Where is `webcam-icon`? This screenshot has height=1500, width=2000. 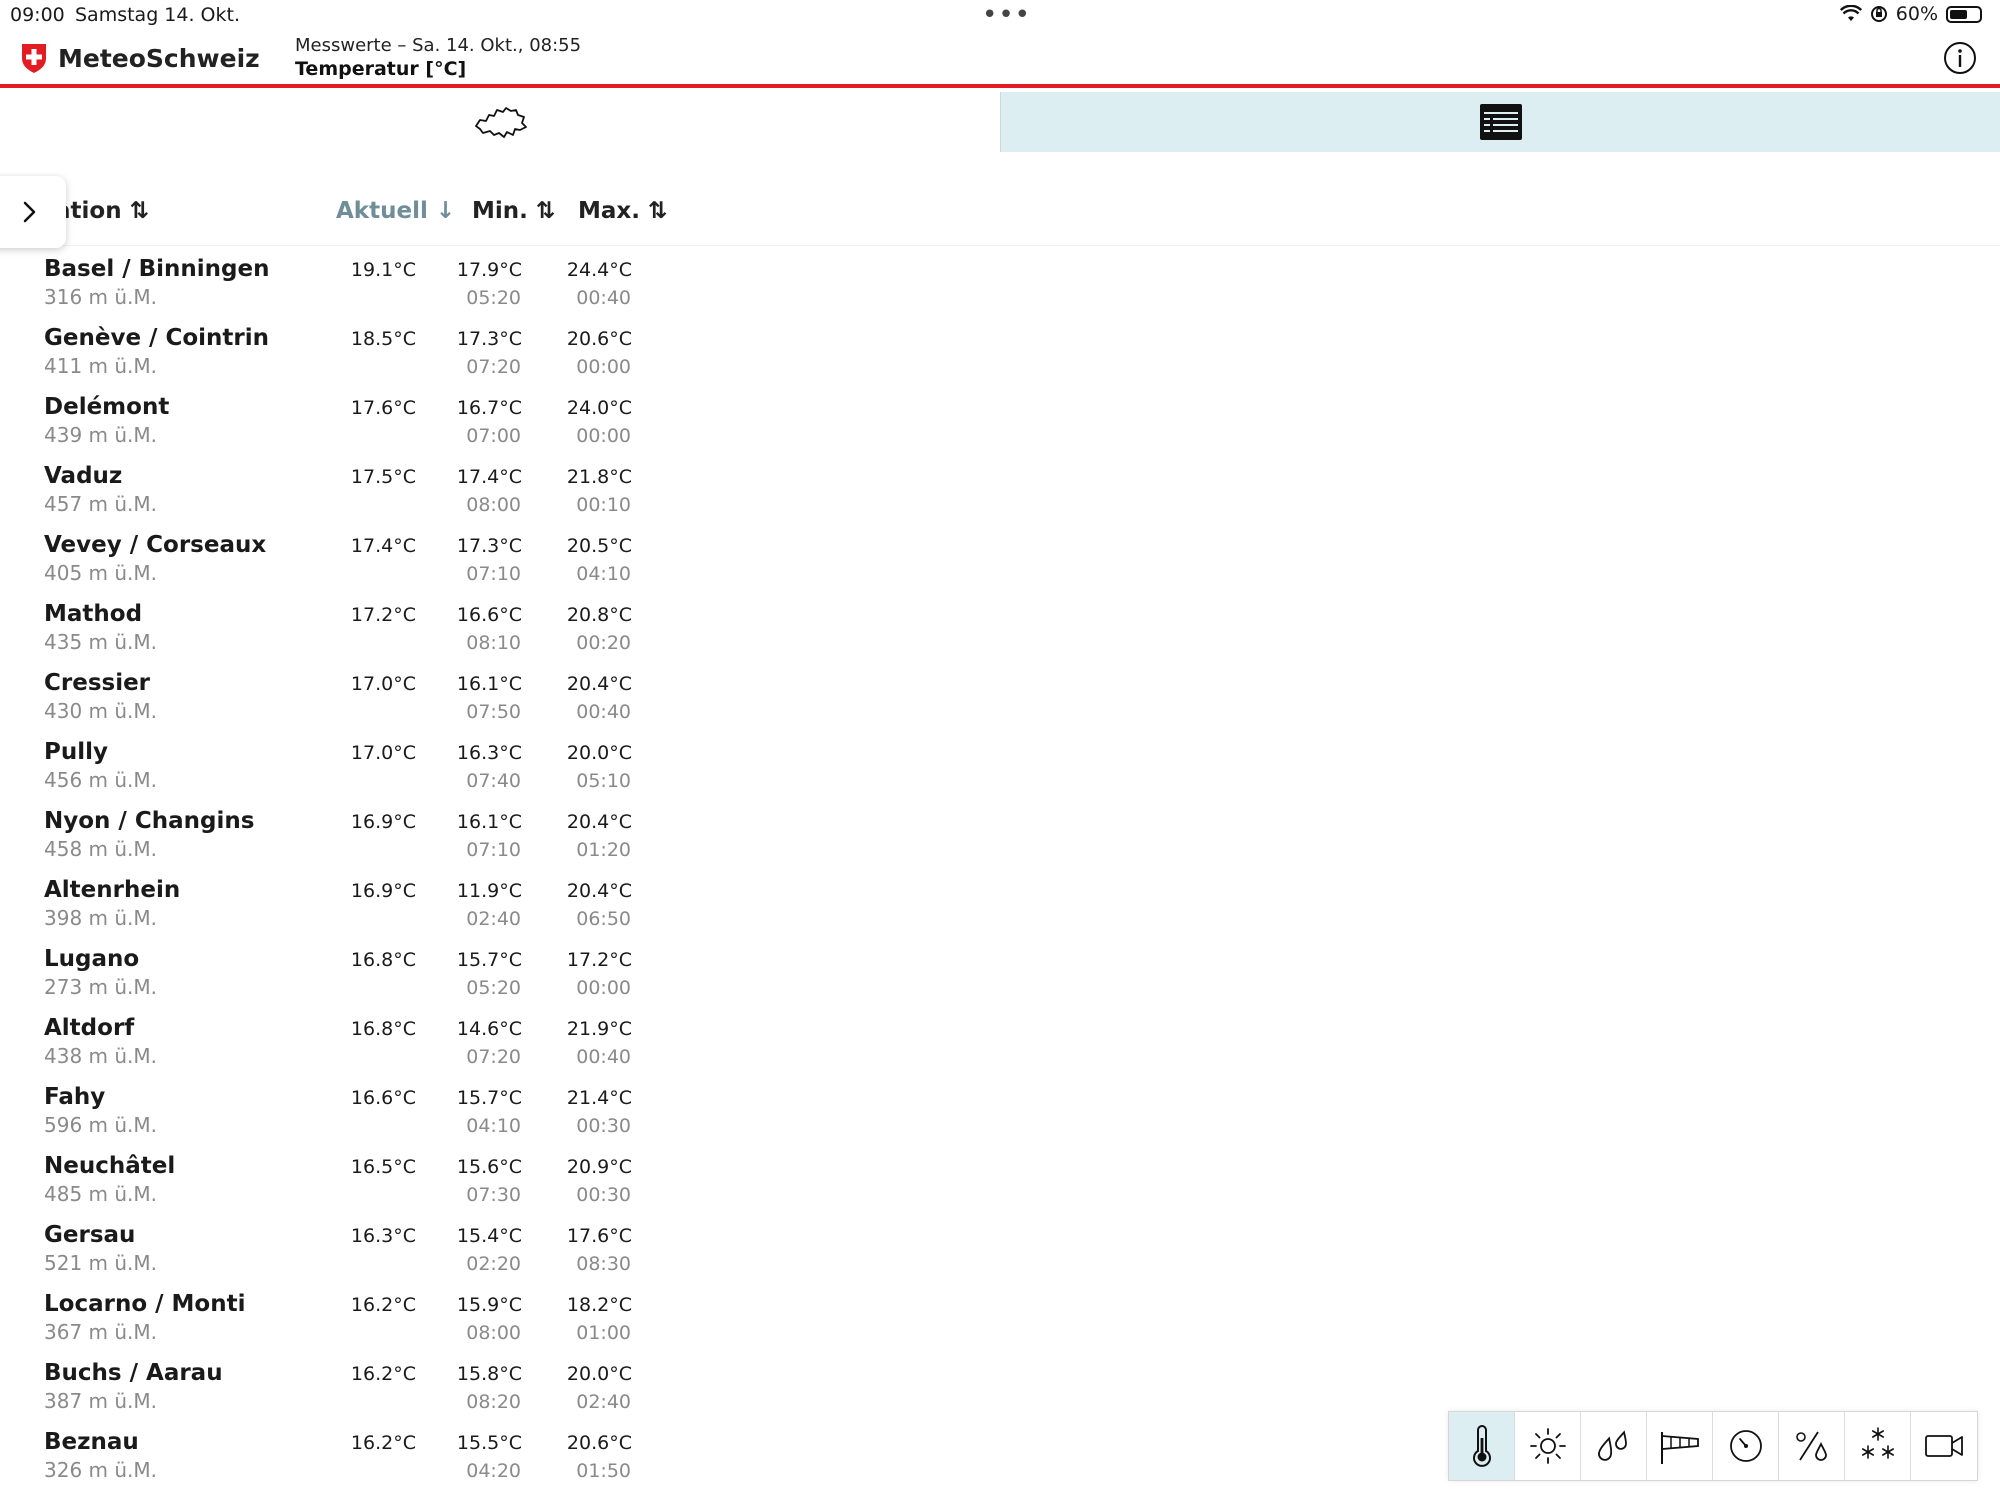 webcam-icon is located at coordinates (1944, 1446).